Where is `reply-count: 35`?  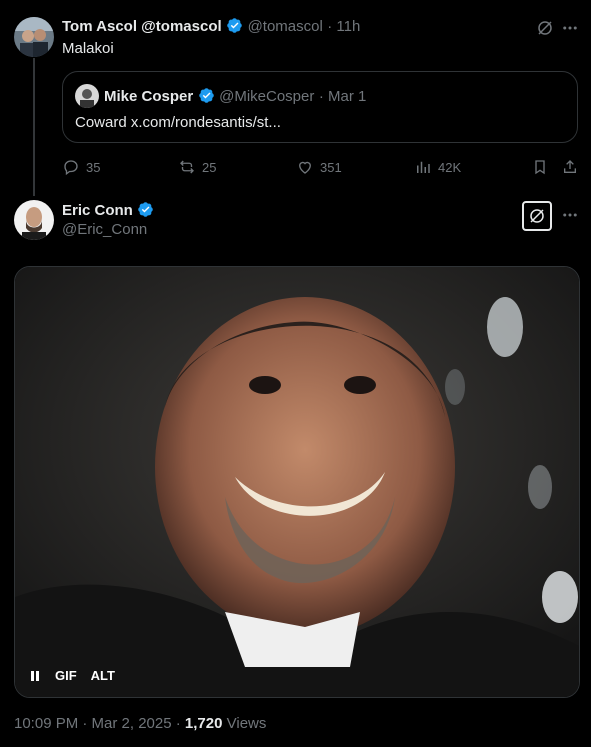 reply-count: 35 is located at coordinates (93, 167).